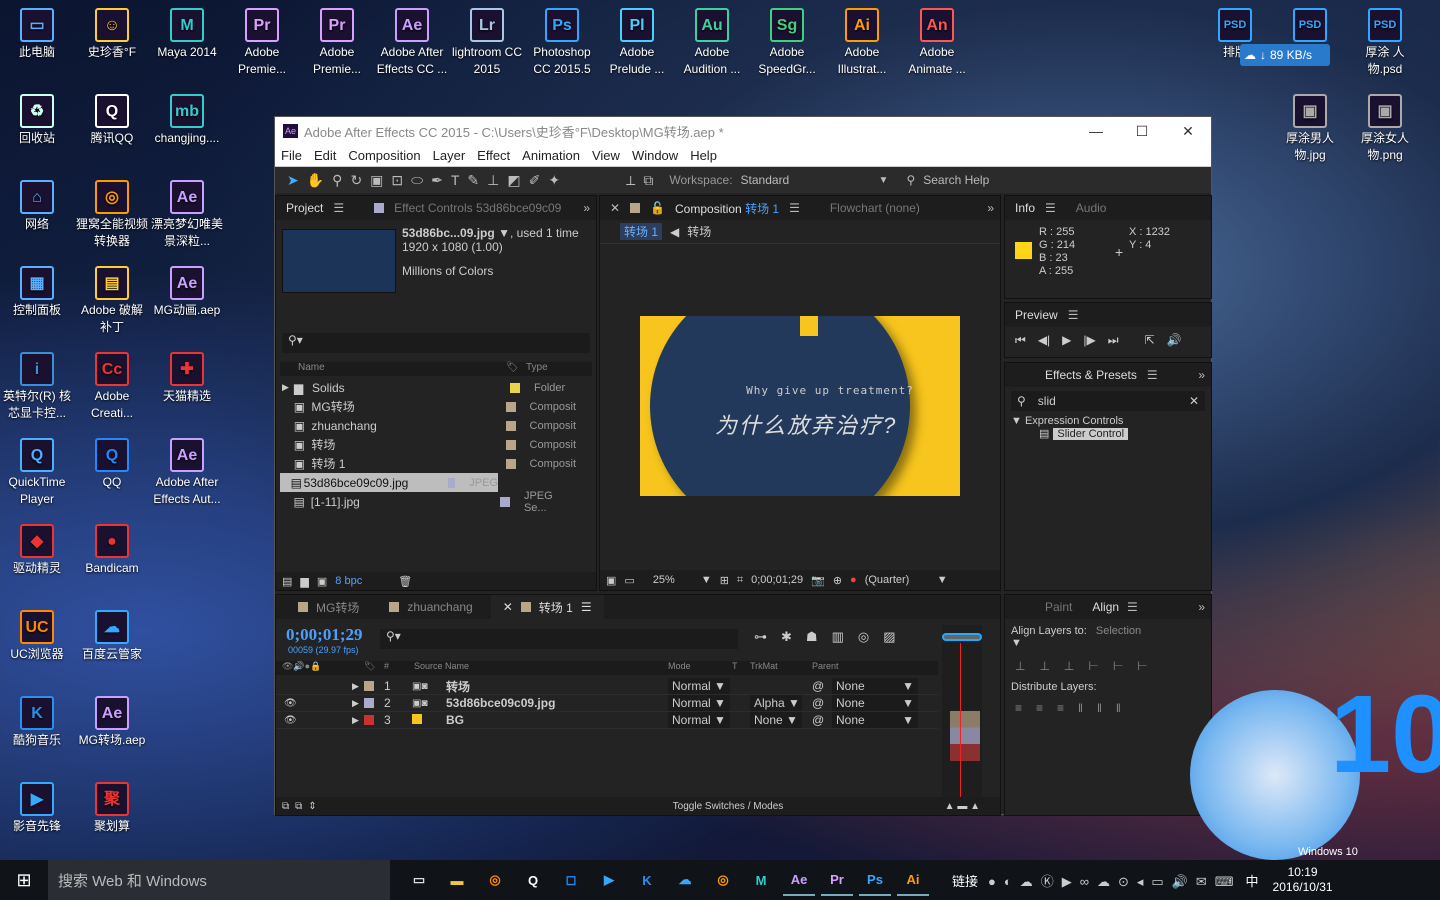  I want to click on roto-tool-icon: ✐, so click(535, 180).